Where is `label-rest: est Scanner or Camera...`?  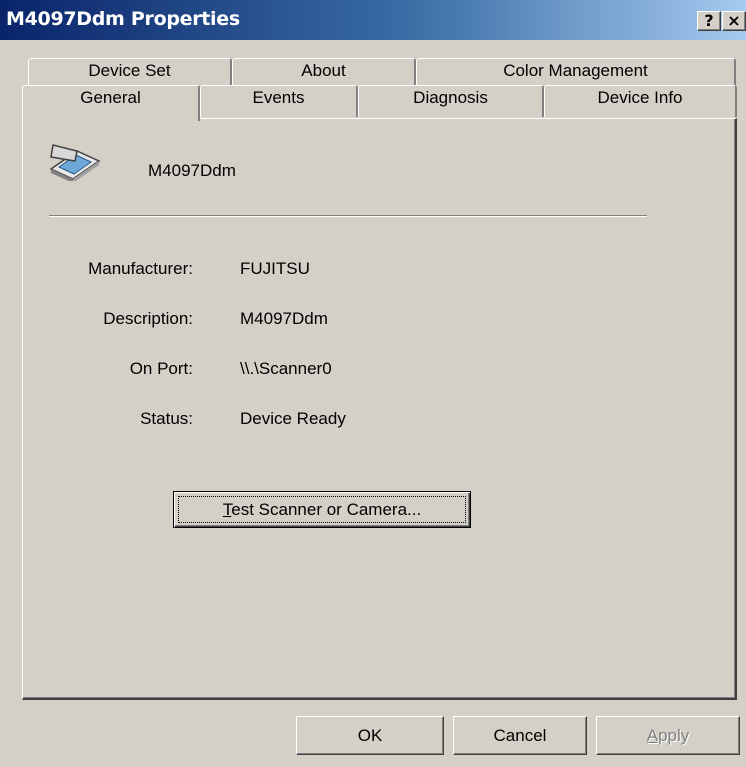 label-rest: est Scanner or Camera... is located at coordinates (326, 509).